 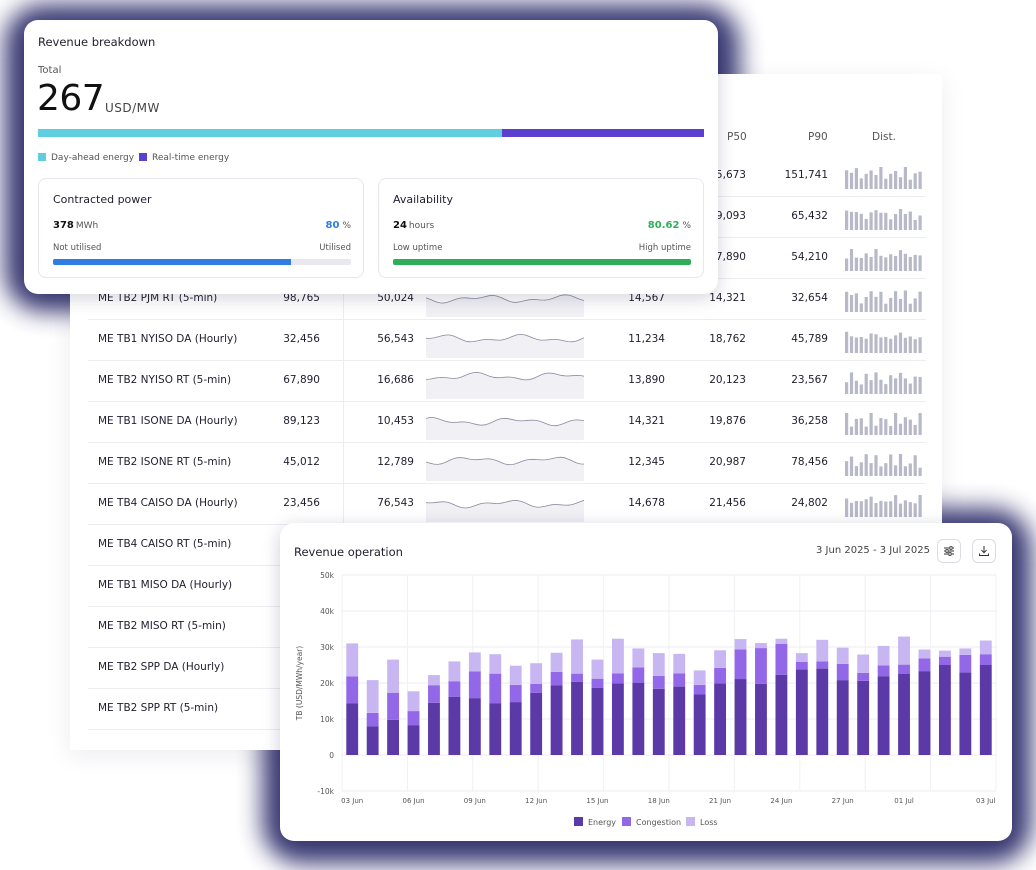 I want to click on legend-label: Congestion, so click(x=658, y=822).